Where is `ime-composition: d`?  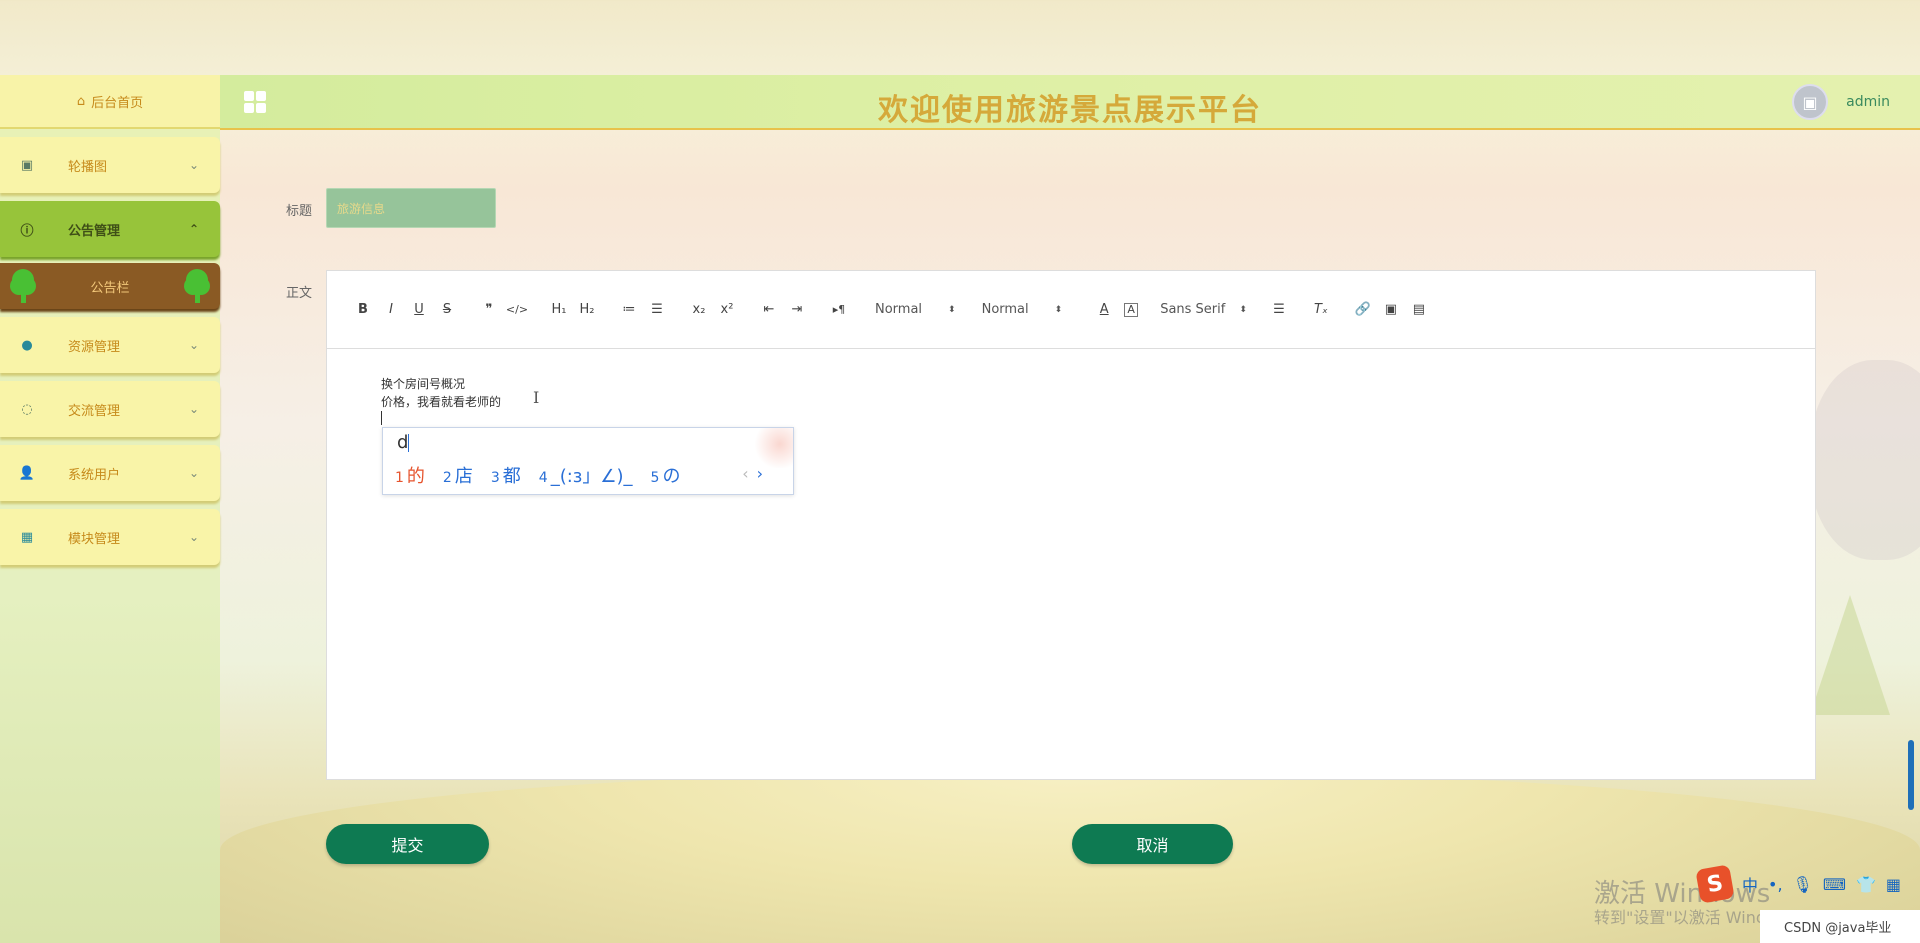 ime-composition: d is located at coordinates (403, 442).